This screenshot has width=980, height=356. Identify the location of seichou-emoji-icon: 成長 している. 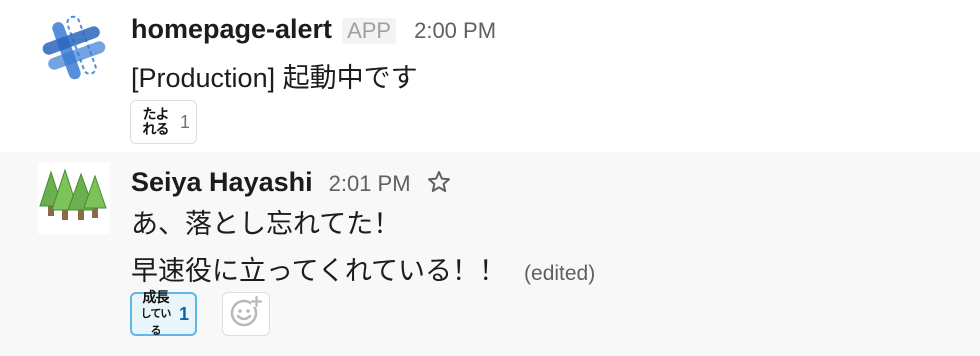
(155, 313).